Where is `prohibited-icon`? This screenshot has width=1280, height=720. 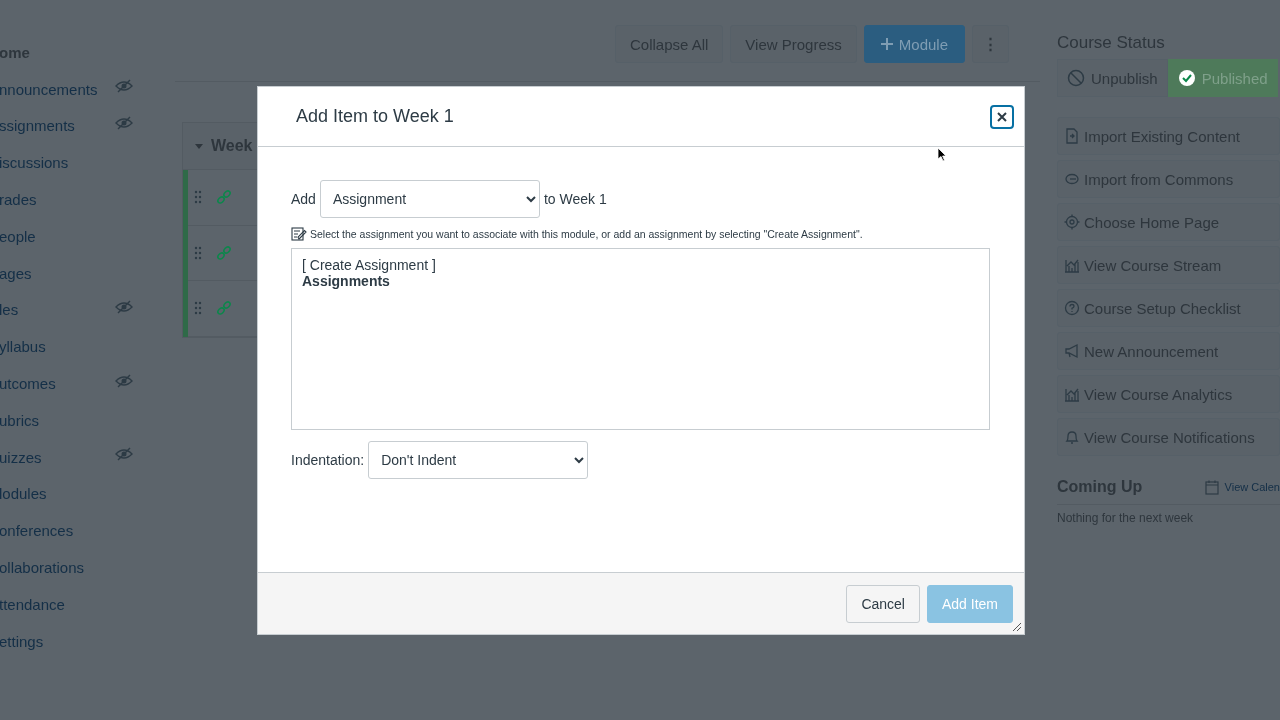
prohibited-icon is located at coordinates (1076, 78).